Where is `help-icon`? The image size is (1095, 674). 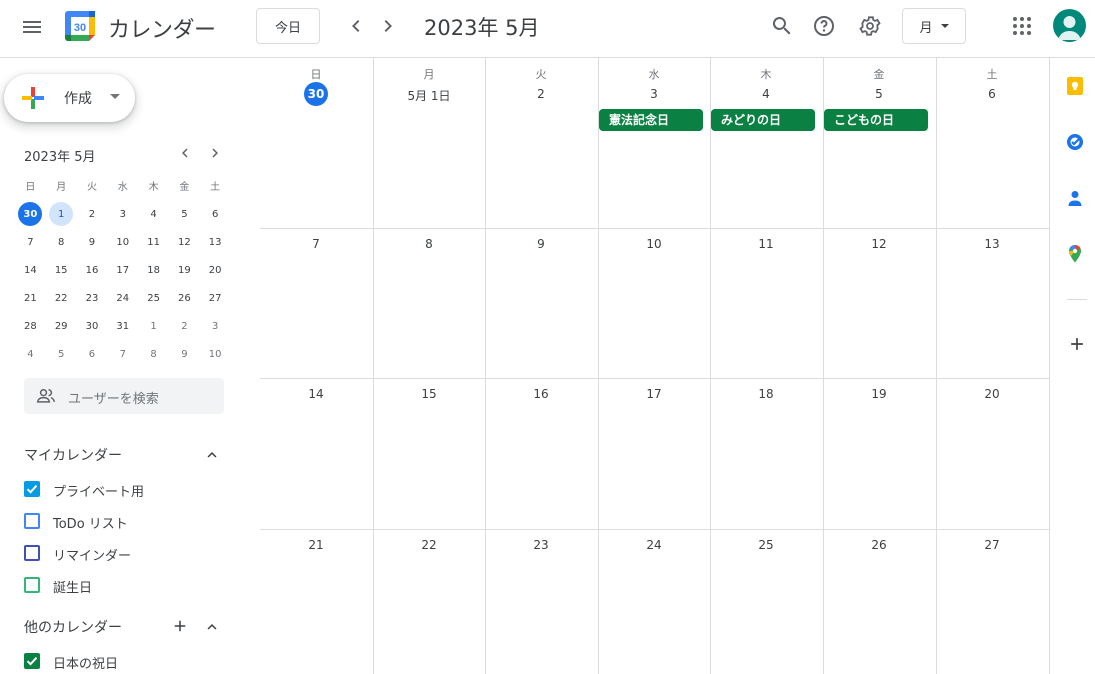 help-icon is located at coordinates (824, 26).